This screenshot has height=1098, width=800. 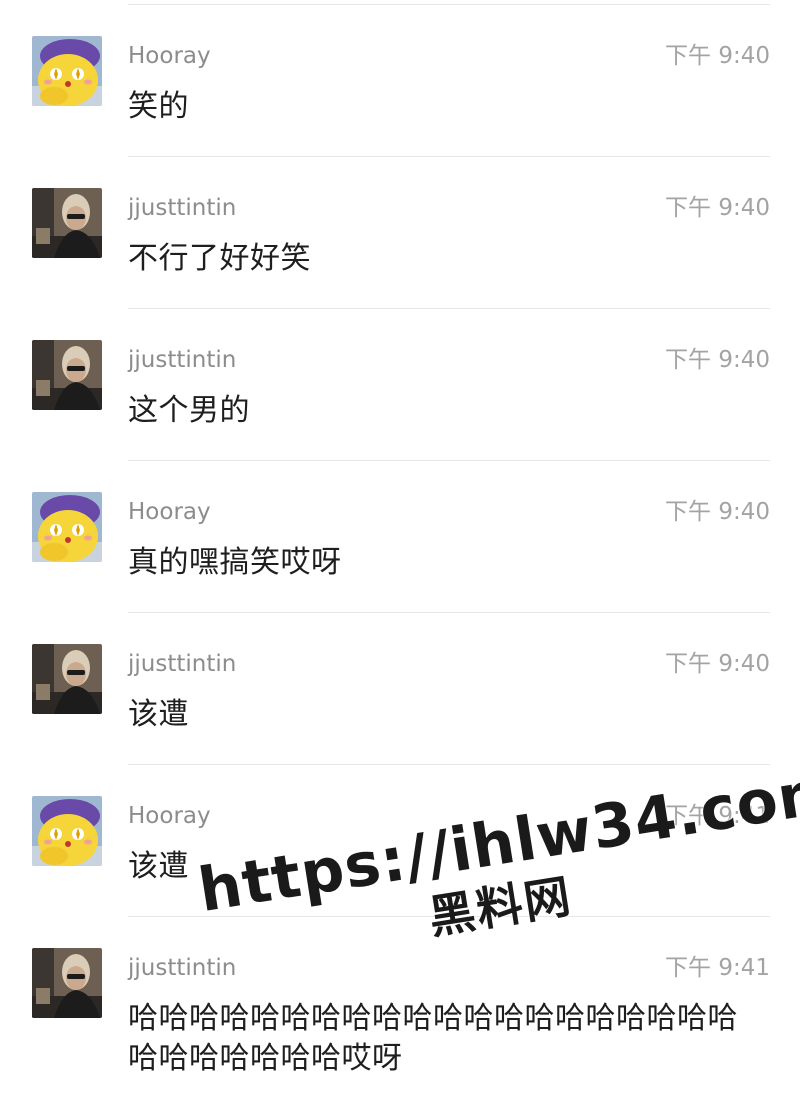 I want to click on message-item: jjusttintin 下午 9:40 该遭, so click(x=400, y=689).